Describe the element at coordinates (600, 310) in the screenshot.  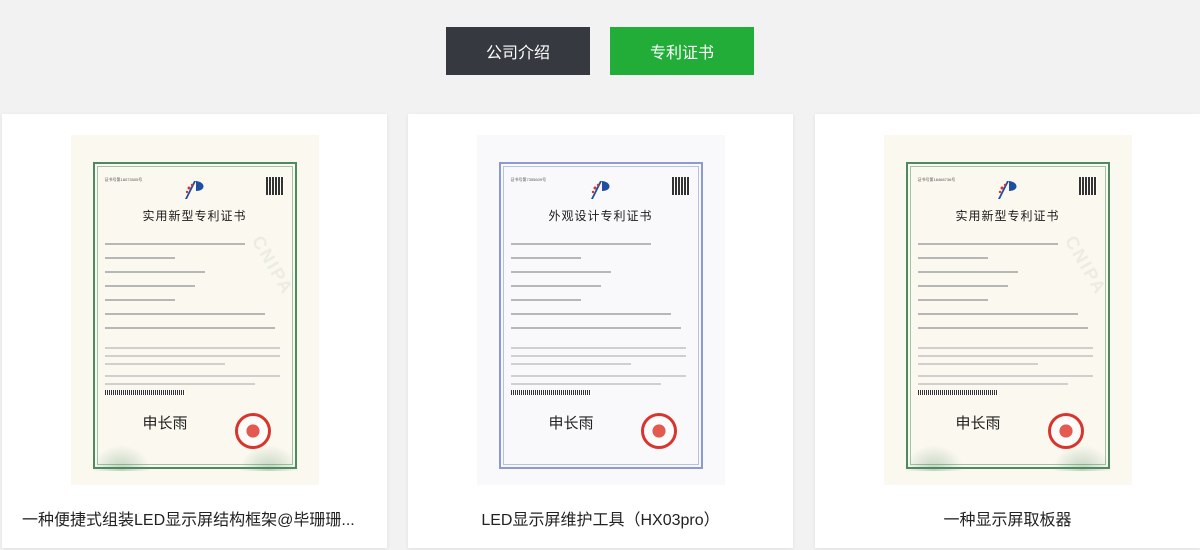
I see `certificate-image: 证书号第7355609号 外观设计专利证书 申长雨` at that location.